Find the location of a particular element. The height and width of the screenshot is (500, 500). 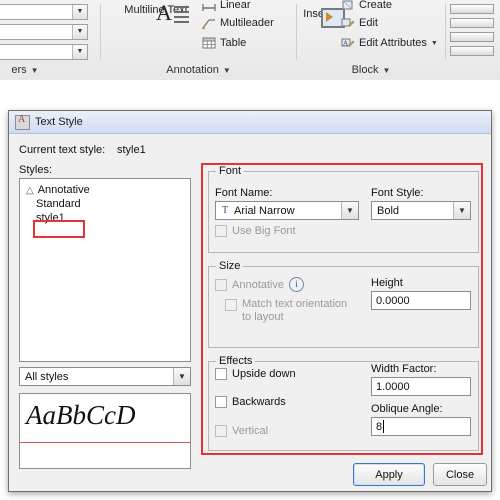

close-label: Close is located at coordinates (460, 474).